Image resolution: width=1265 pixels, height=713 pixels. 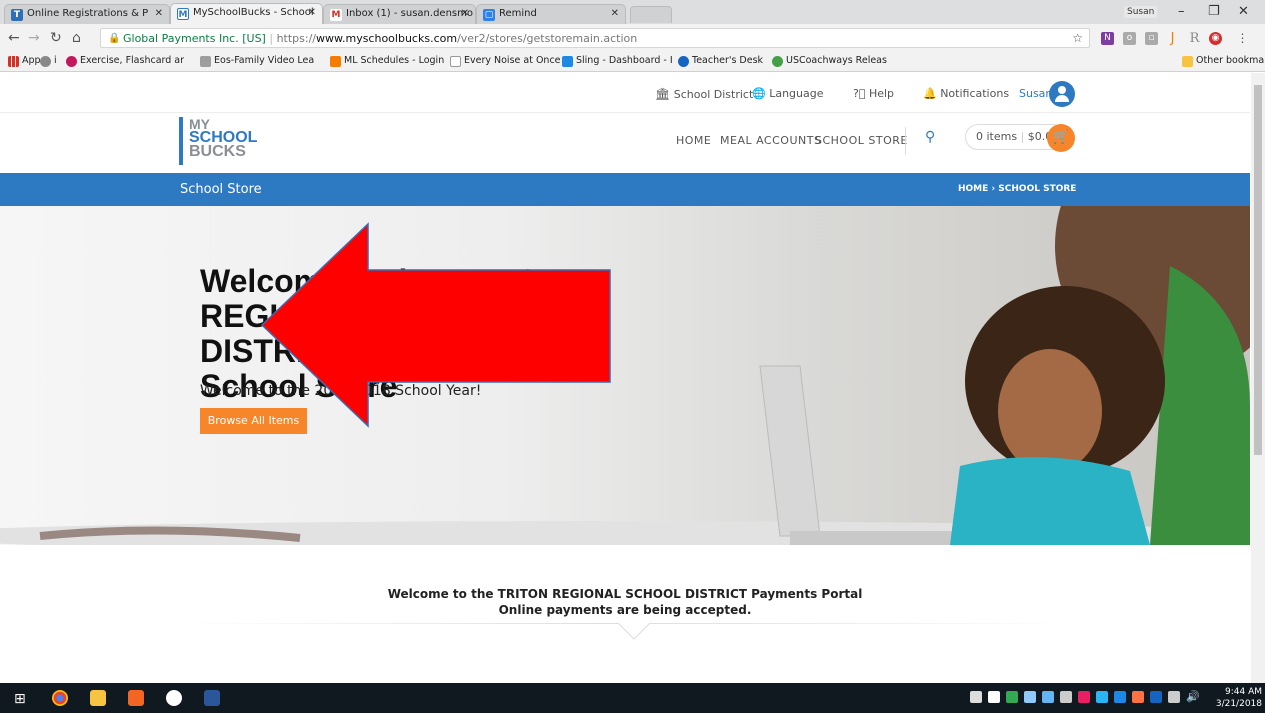 I want to click on pinterest-icon, so click(x=71, y=61).